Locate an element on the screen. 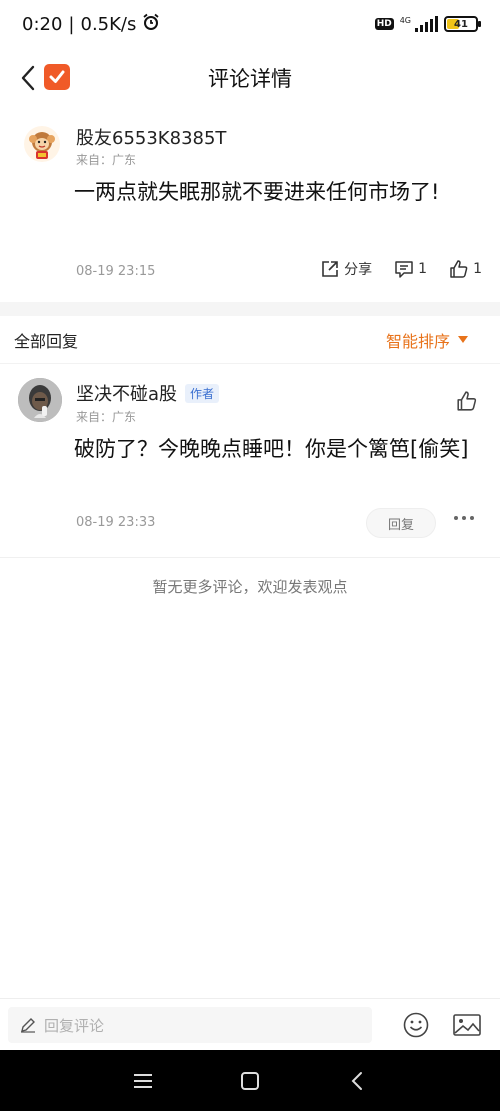  comment-location: 来自：广东 is located at coordinates (106, 160).